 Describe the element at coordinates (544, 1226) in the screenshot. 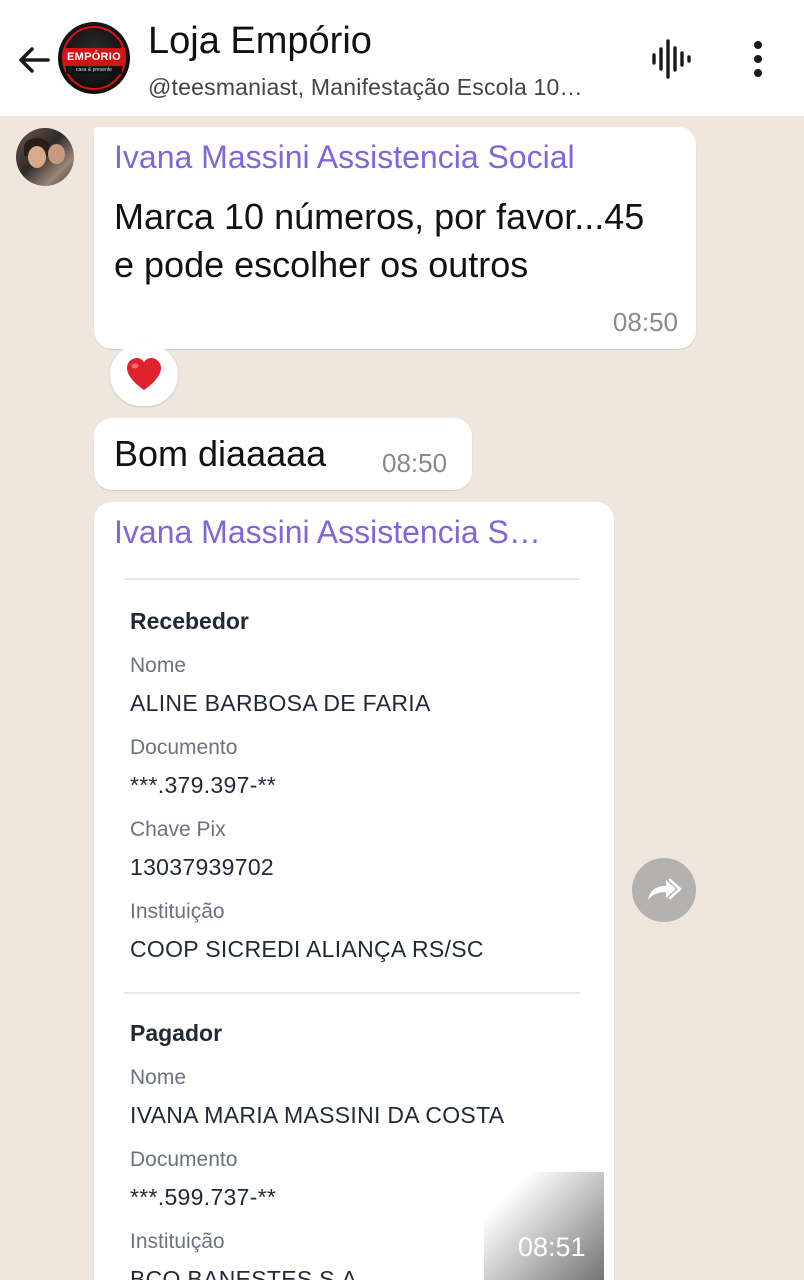

I see `image-shadow-overlay` at that location.